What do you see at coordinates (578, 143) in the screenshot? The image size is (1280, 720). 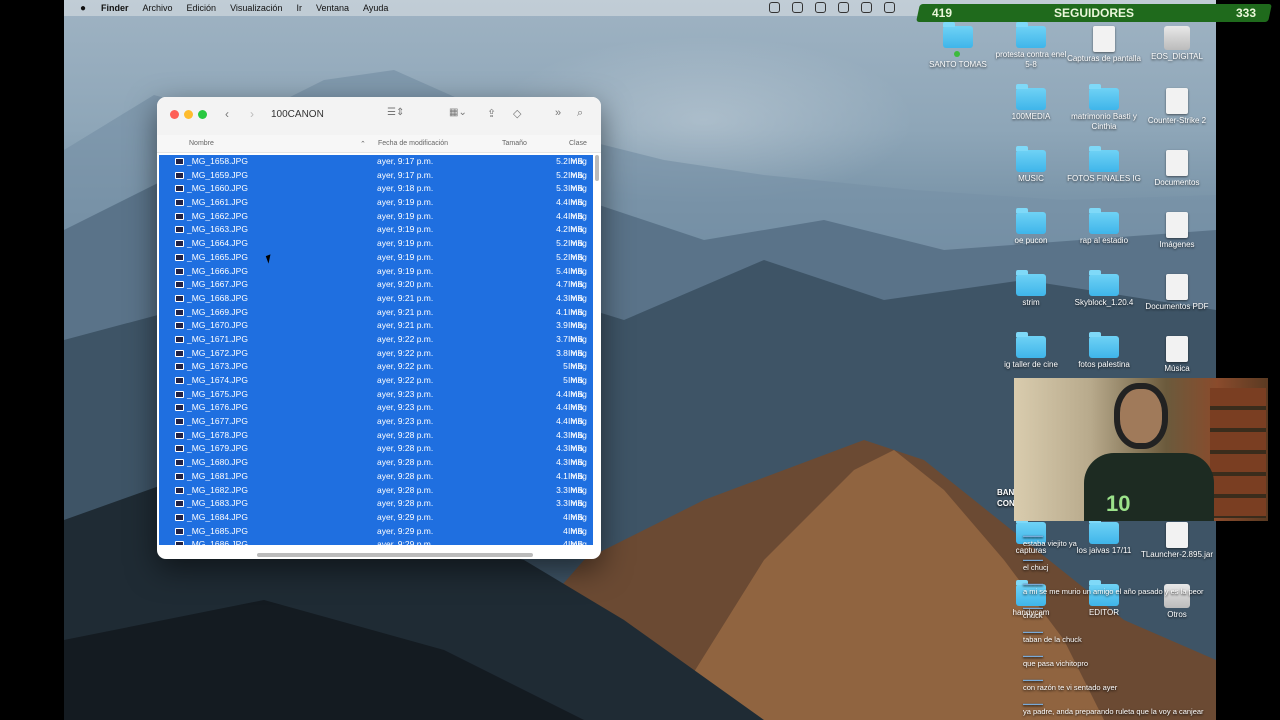 I see `column-kind: Clase` at bounding box center [578, 143].